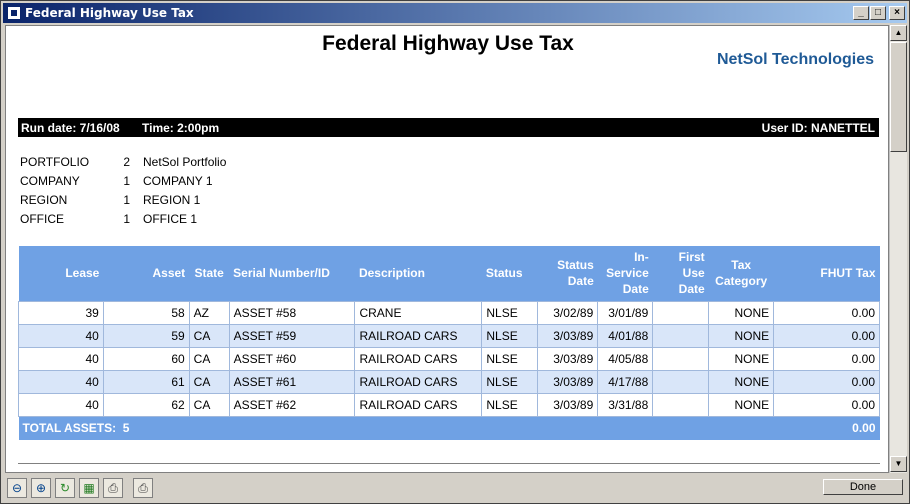  Describe the element at coordinates (70, 128) in the screenshot. I see `run-date: Run date: 7/16/08` at that location.